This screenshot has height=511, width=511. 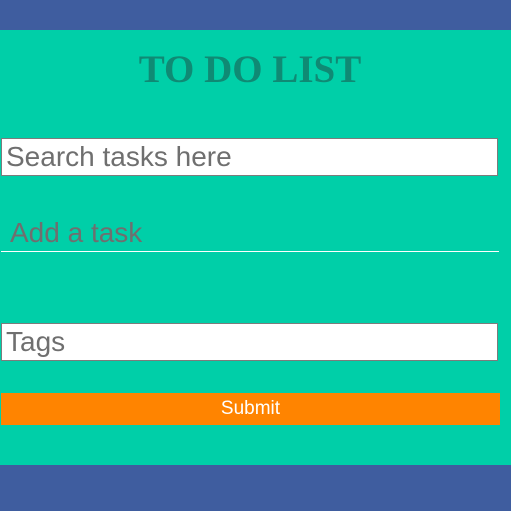 What do you see at coordinates (255, 15) in the screenshot?
I see `top-band` at bounding box center [255, 15].